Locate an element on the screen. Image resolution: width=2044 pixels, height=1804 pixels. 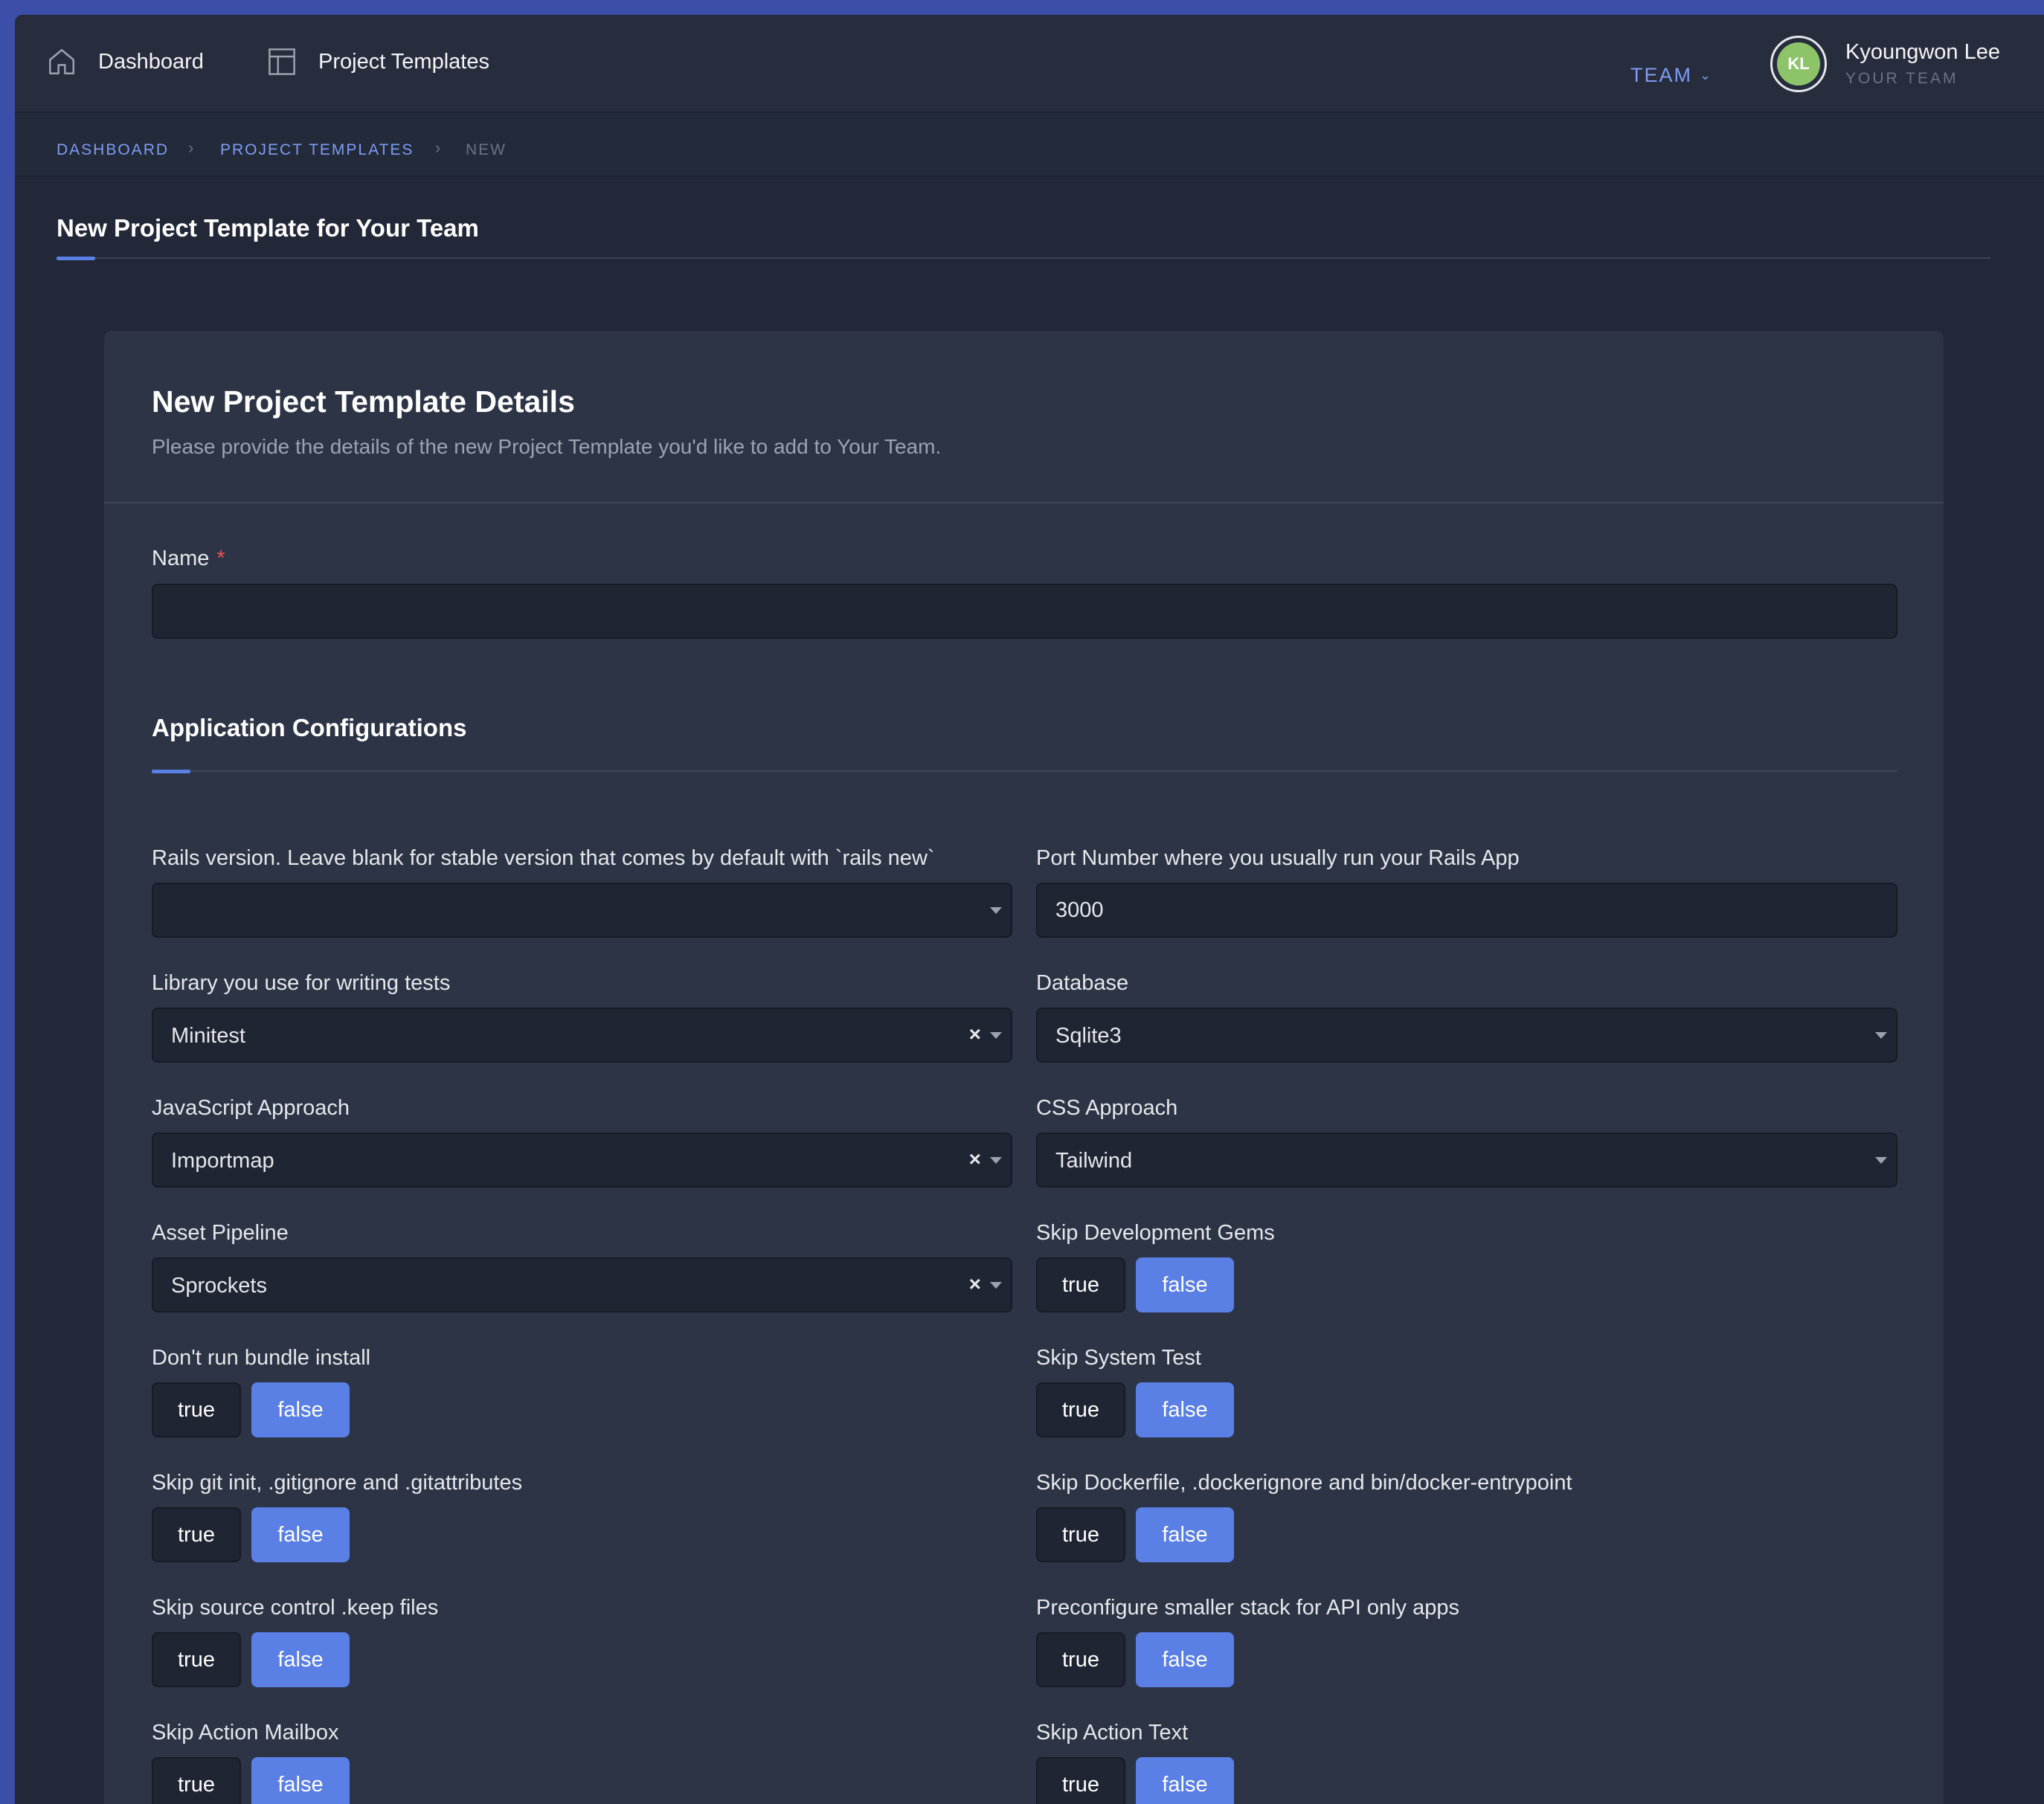
skip-system-test-toggle: true false is located at coordinates (1135, 1409).